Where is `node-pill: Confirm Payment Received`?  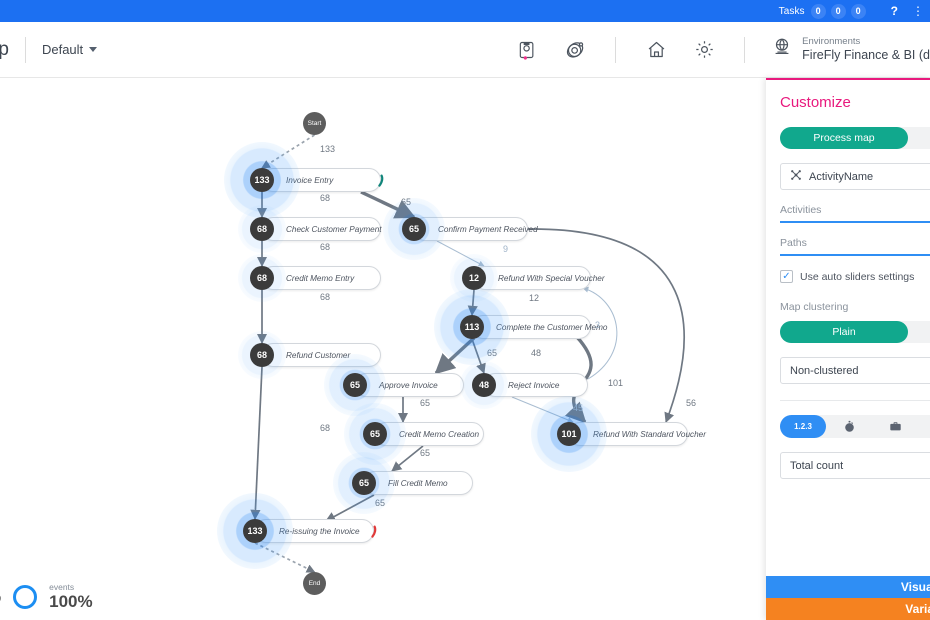
node-pill: Confirm Payment Received is located at coordinates (475, 229).